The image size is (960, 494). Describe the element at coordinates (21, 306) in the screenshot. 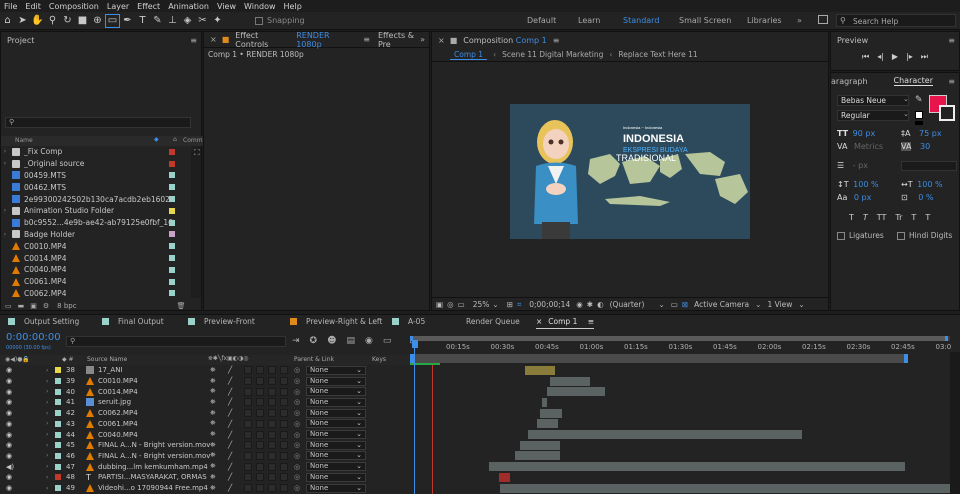

I see `new-folder-icon: ▬` at that location.